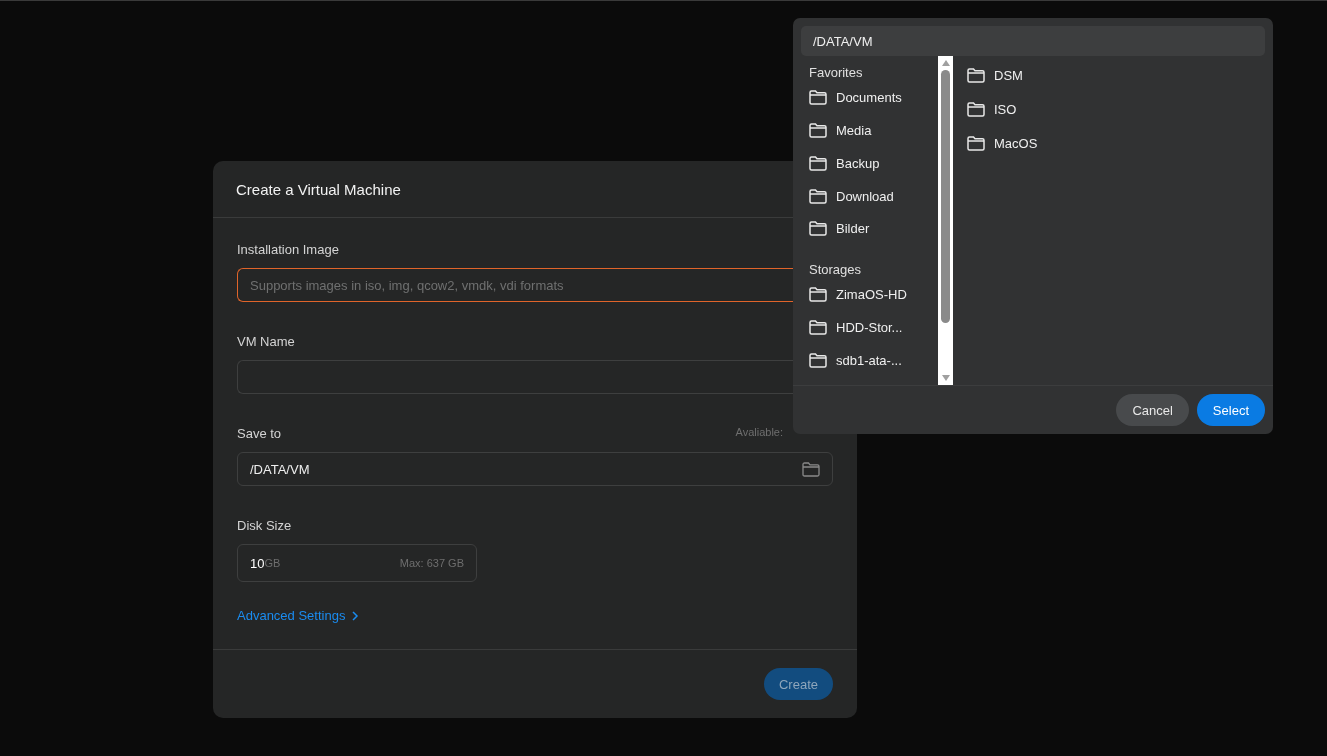 This screenshot has width=1327, height=756. I want to click on installation-image-field: Supports images in iso, img, qcow2, vmdk, vdi formats, so click(515, 285).